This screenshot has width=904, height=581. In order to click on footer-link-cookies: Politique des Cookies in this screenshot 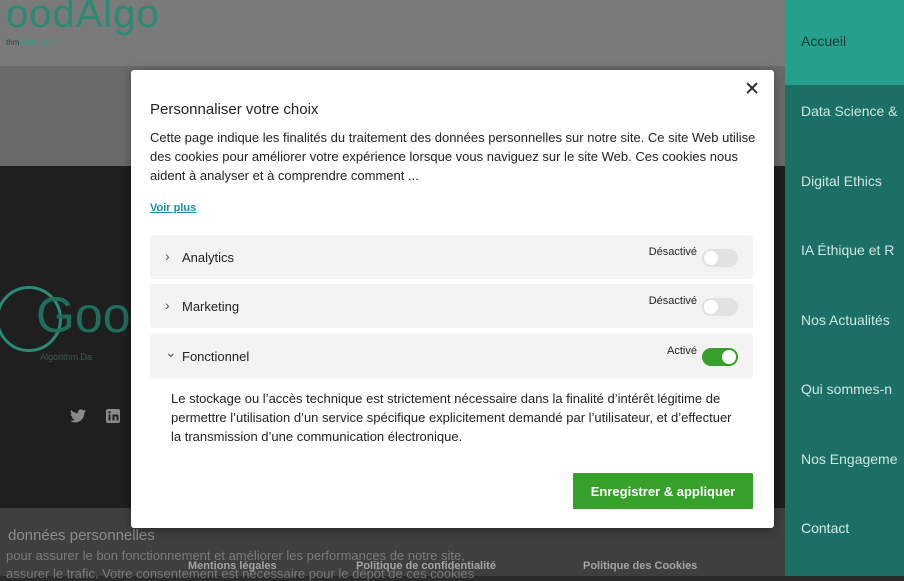, I will do `click(640, 566)`.